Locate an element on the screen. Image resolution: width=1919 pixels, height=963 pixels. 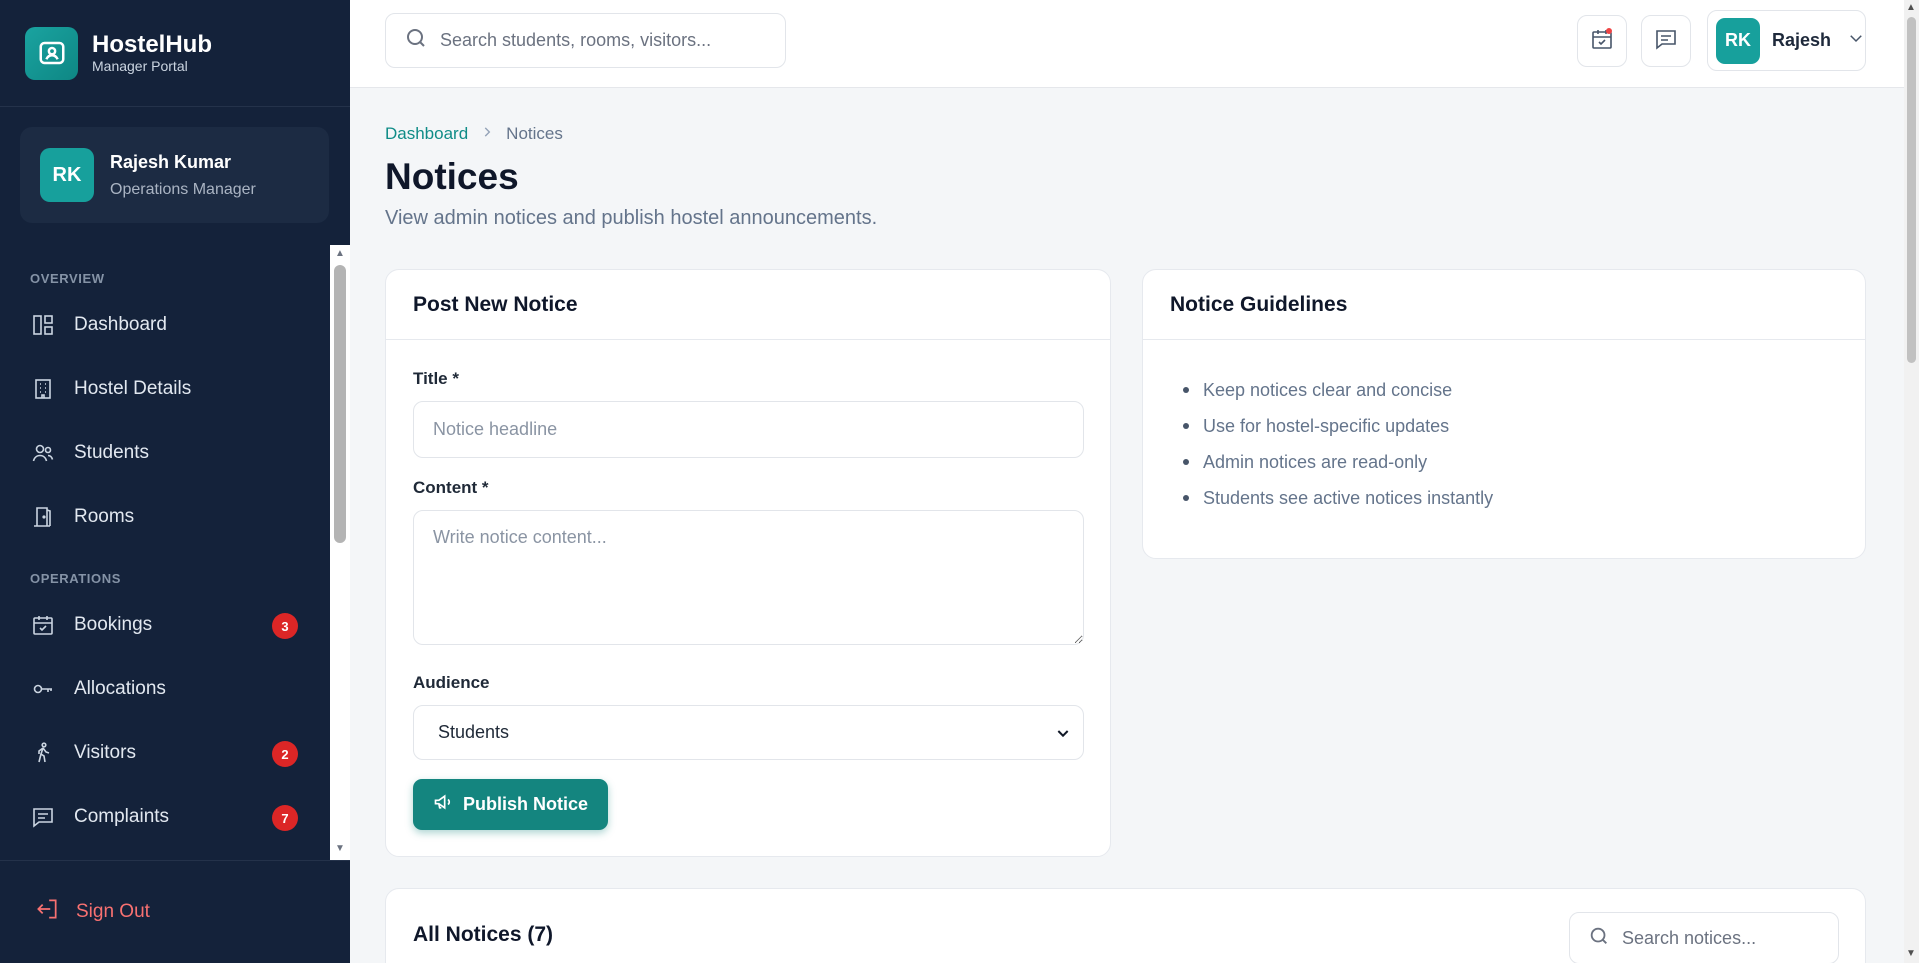
sidebar-item-label: Rooms is located at coordinates (104, 516).